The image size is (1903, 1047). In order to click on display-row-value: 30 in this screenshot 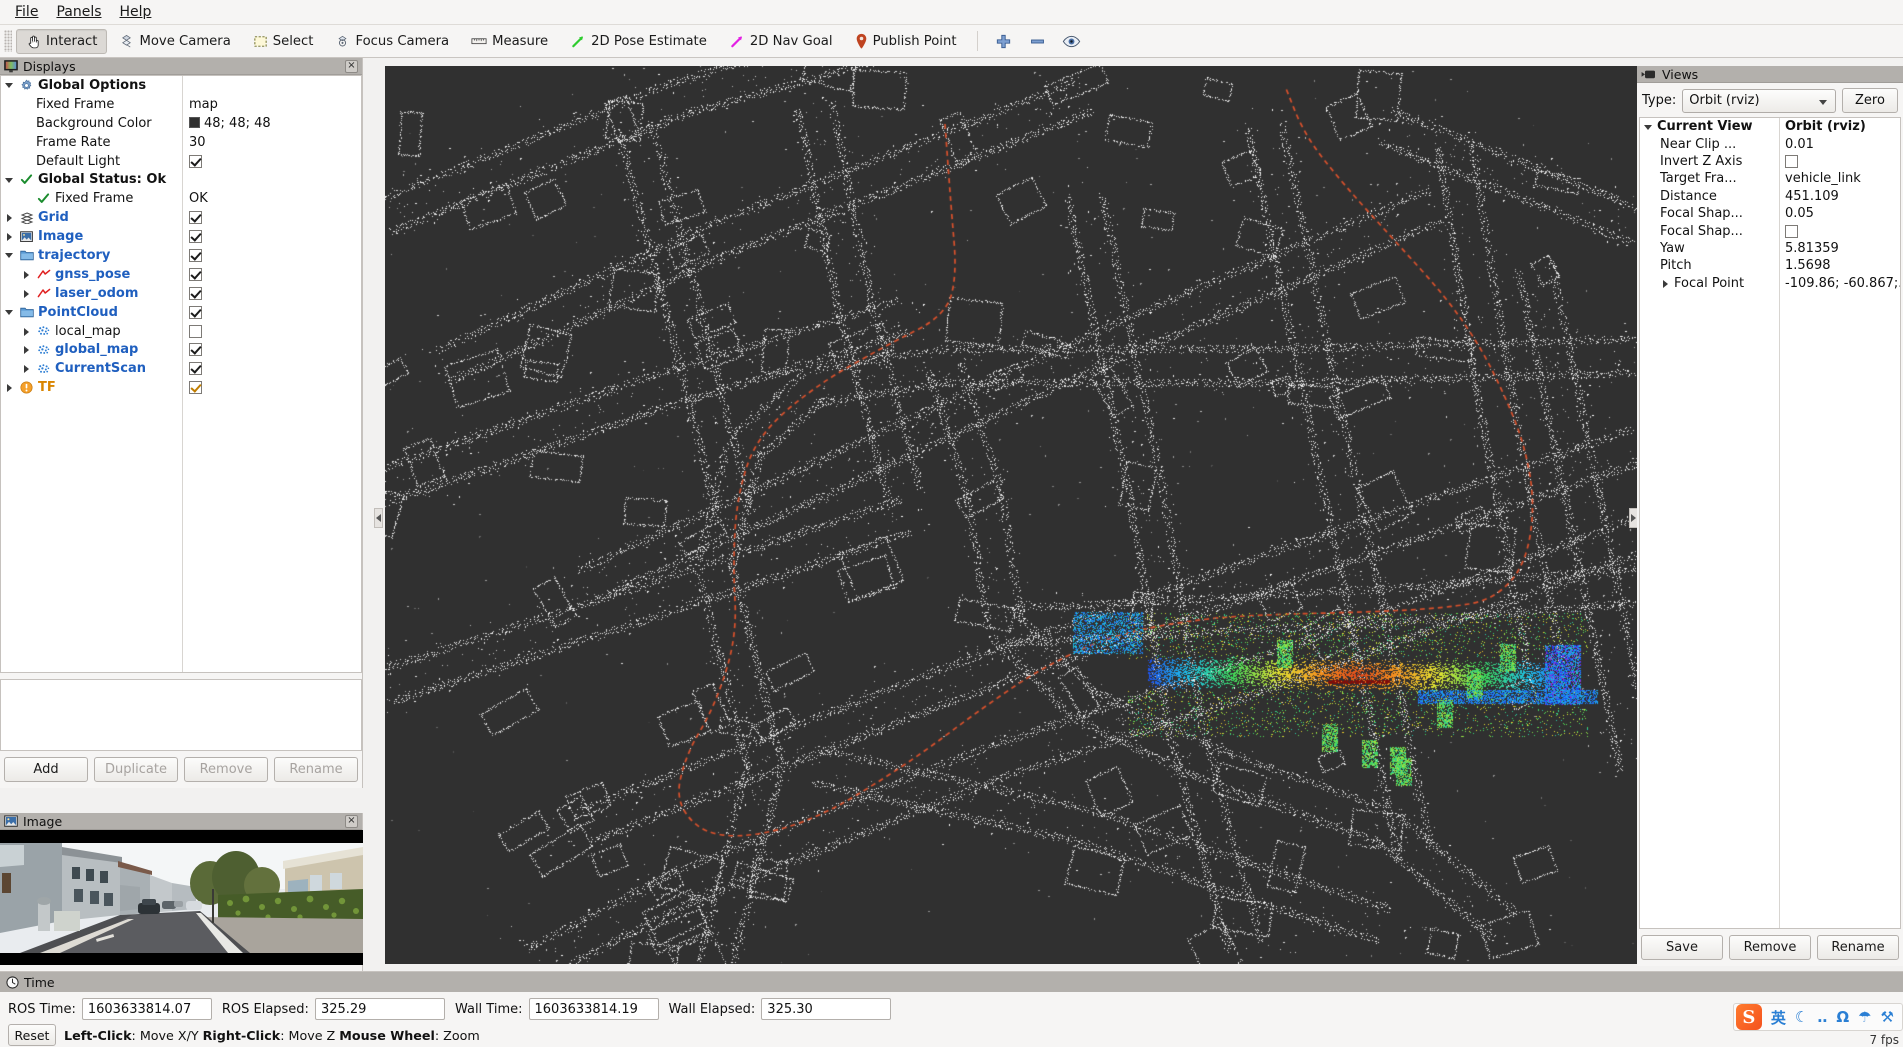, I will do `click(271, 142)`.